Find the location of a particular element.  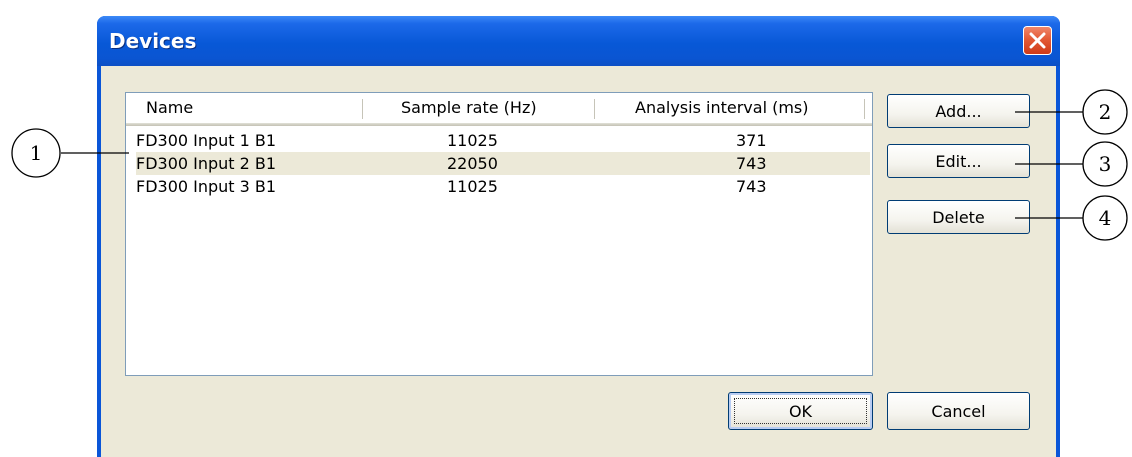

callout-number-4: 4 is located at coordinates (1105, 218).